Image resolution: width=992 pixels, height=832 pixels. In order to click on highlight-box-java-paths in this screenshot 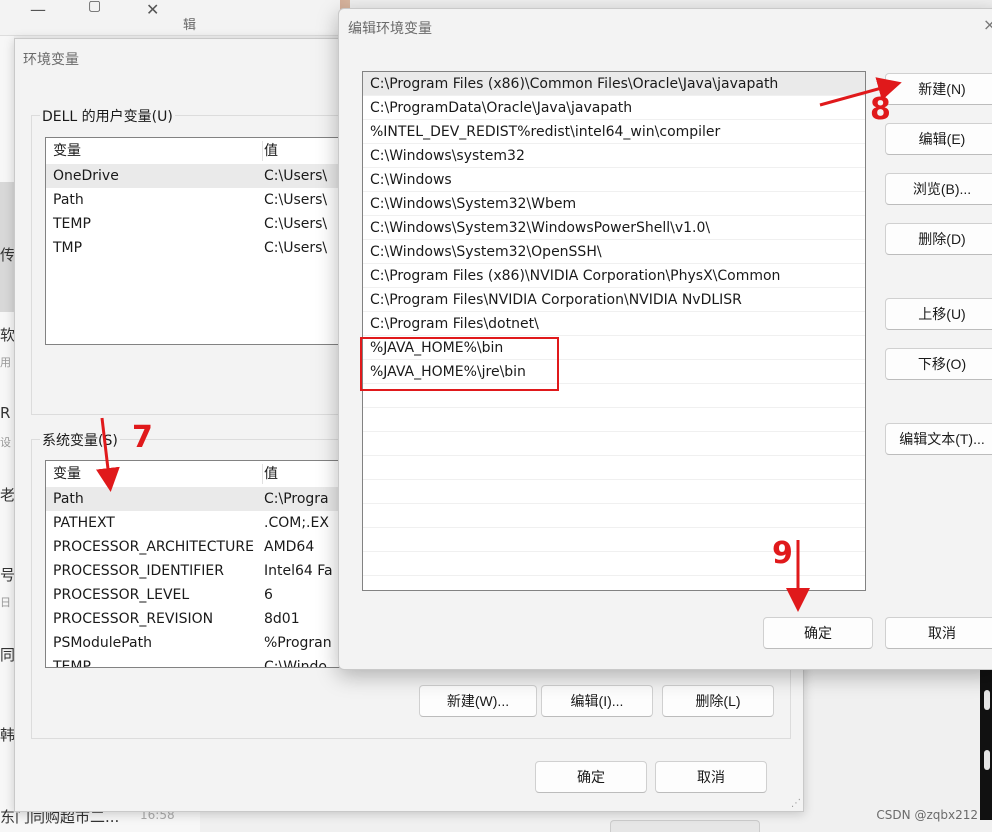, I will do `click(459, 364)`.